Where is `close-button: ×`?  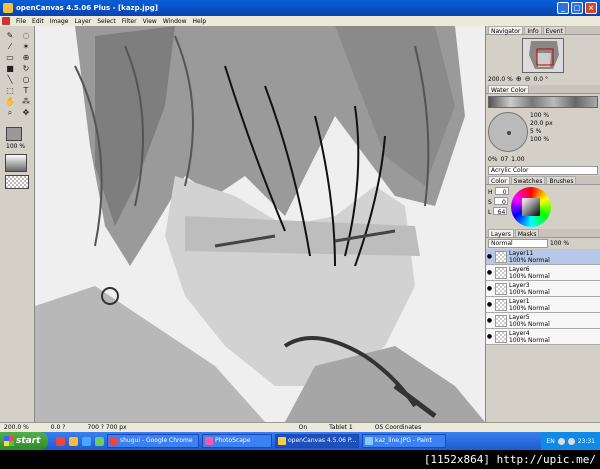 close-button: × is located at coordinates (591, 8).